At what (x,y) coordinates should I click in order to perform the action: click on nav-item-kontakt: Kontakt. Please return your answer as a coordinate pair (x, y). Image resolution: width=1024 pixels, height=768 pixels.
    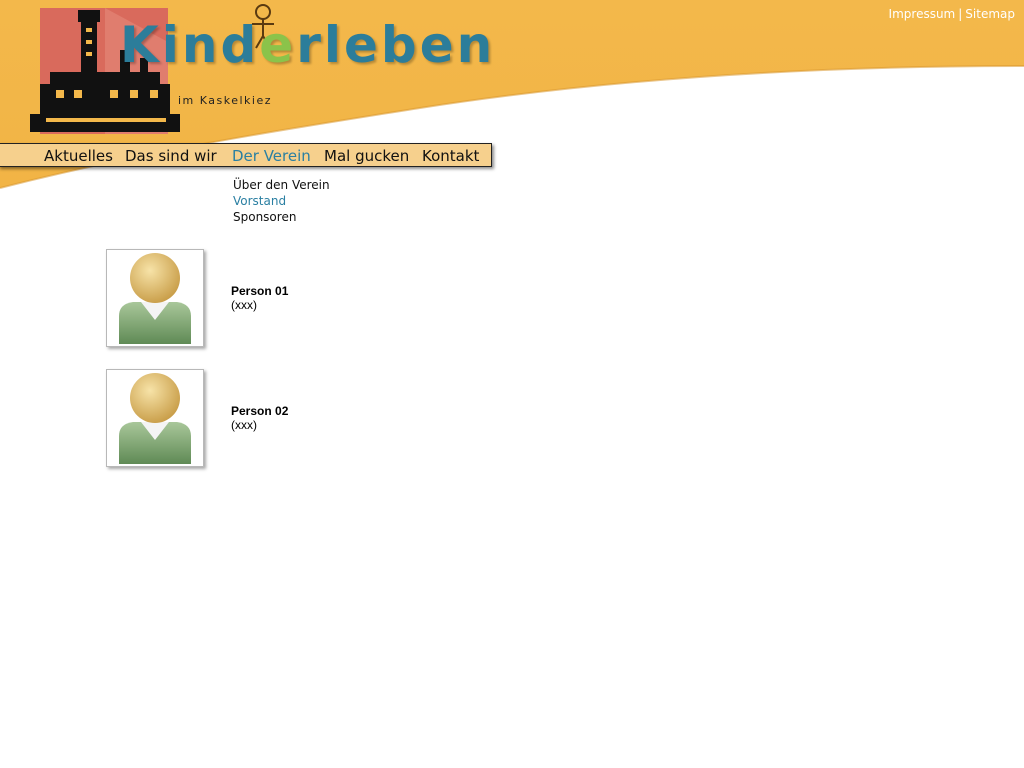
    Looking at the image, I should click on (450, 156).